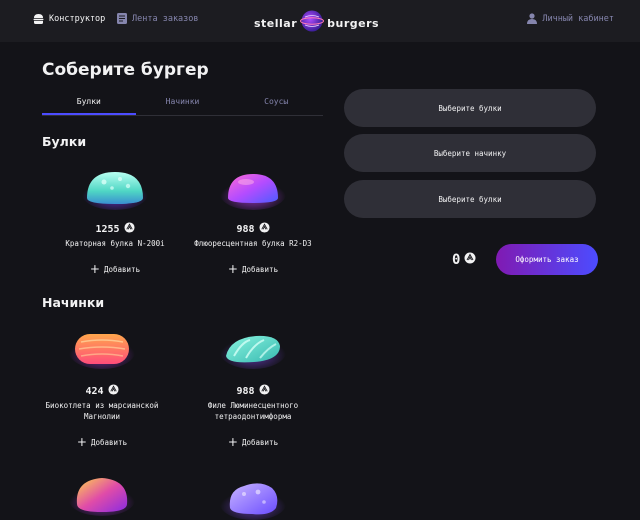 This screenshot has width=640, height=520. Describe the element at coordinates (547, 259) in the screenshot. I see `place-order-button: Оформить заказ` at that location.